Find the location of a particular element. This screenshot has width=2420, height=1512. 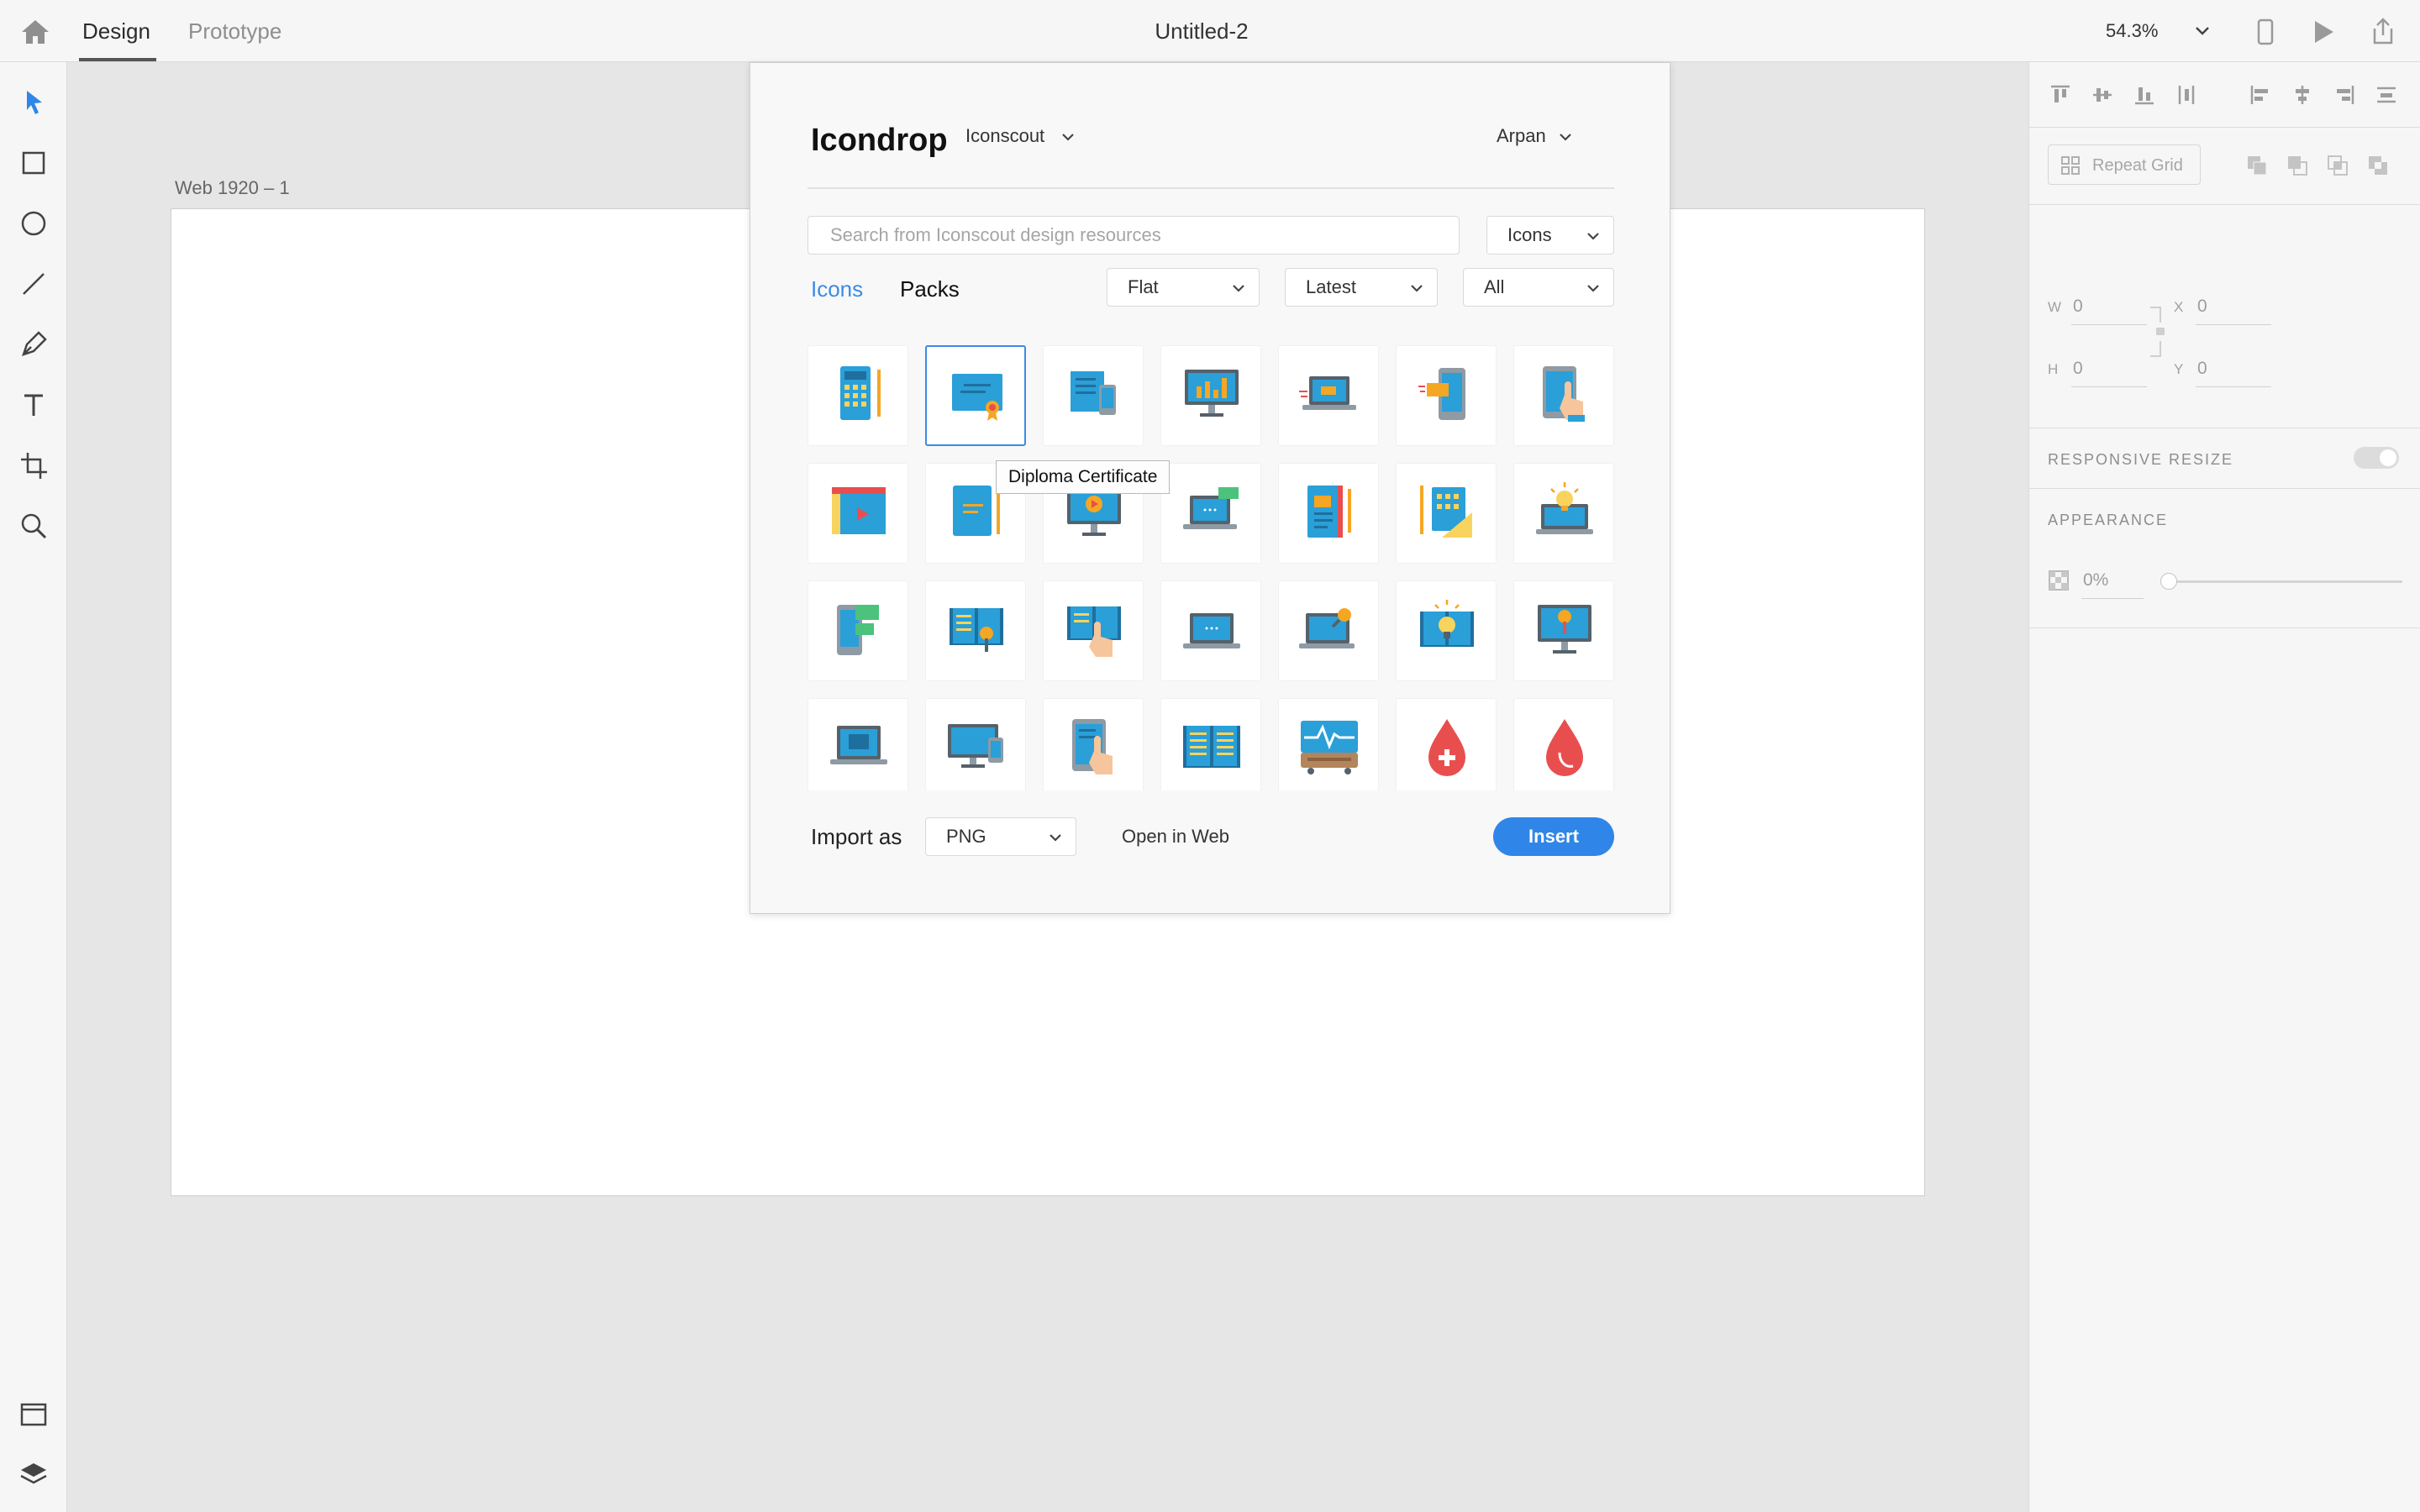

laptop-video-icon is located at coordinates (1327, 393).